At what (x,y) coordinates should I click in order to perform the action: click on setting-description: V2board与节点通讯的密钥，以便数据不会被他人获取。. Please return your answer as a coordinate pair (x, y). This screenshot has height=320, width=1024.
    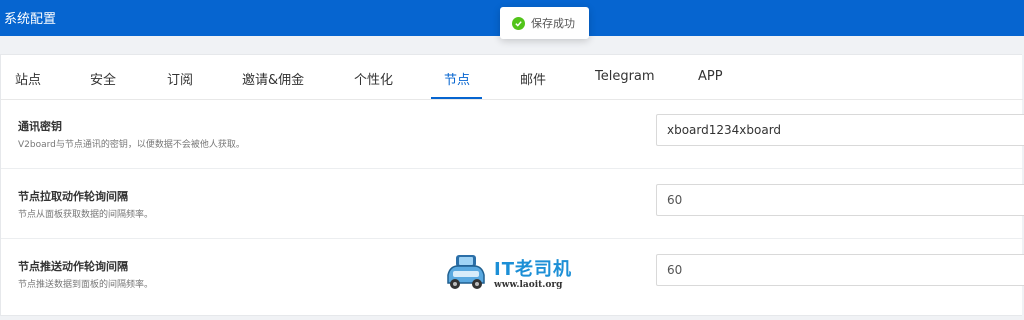
    Looking at the image, I should click on (131, 145).